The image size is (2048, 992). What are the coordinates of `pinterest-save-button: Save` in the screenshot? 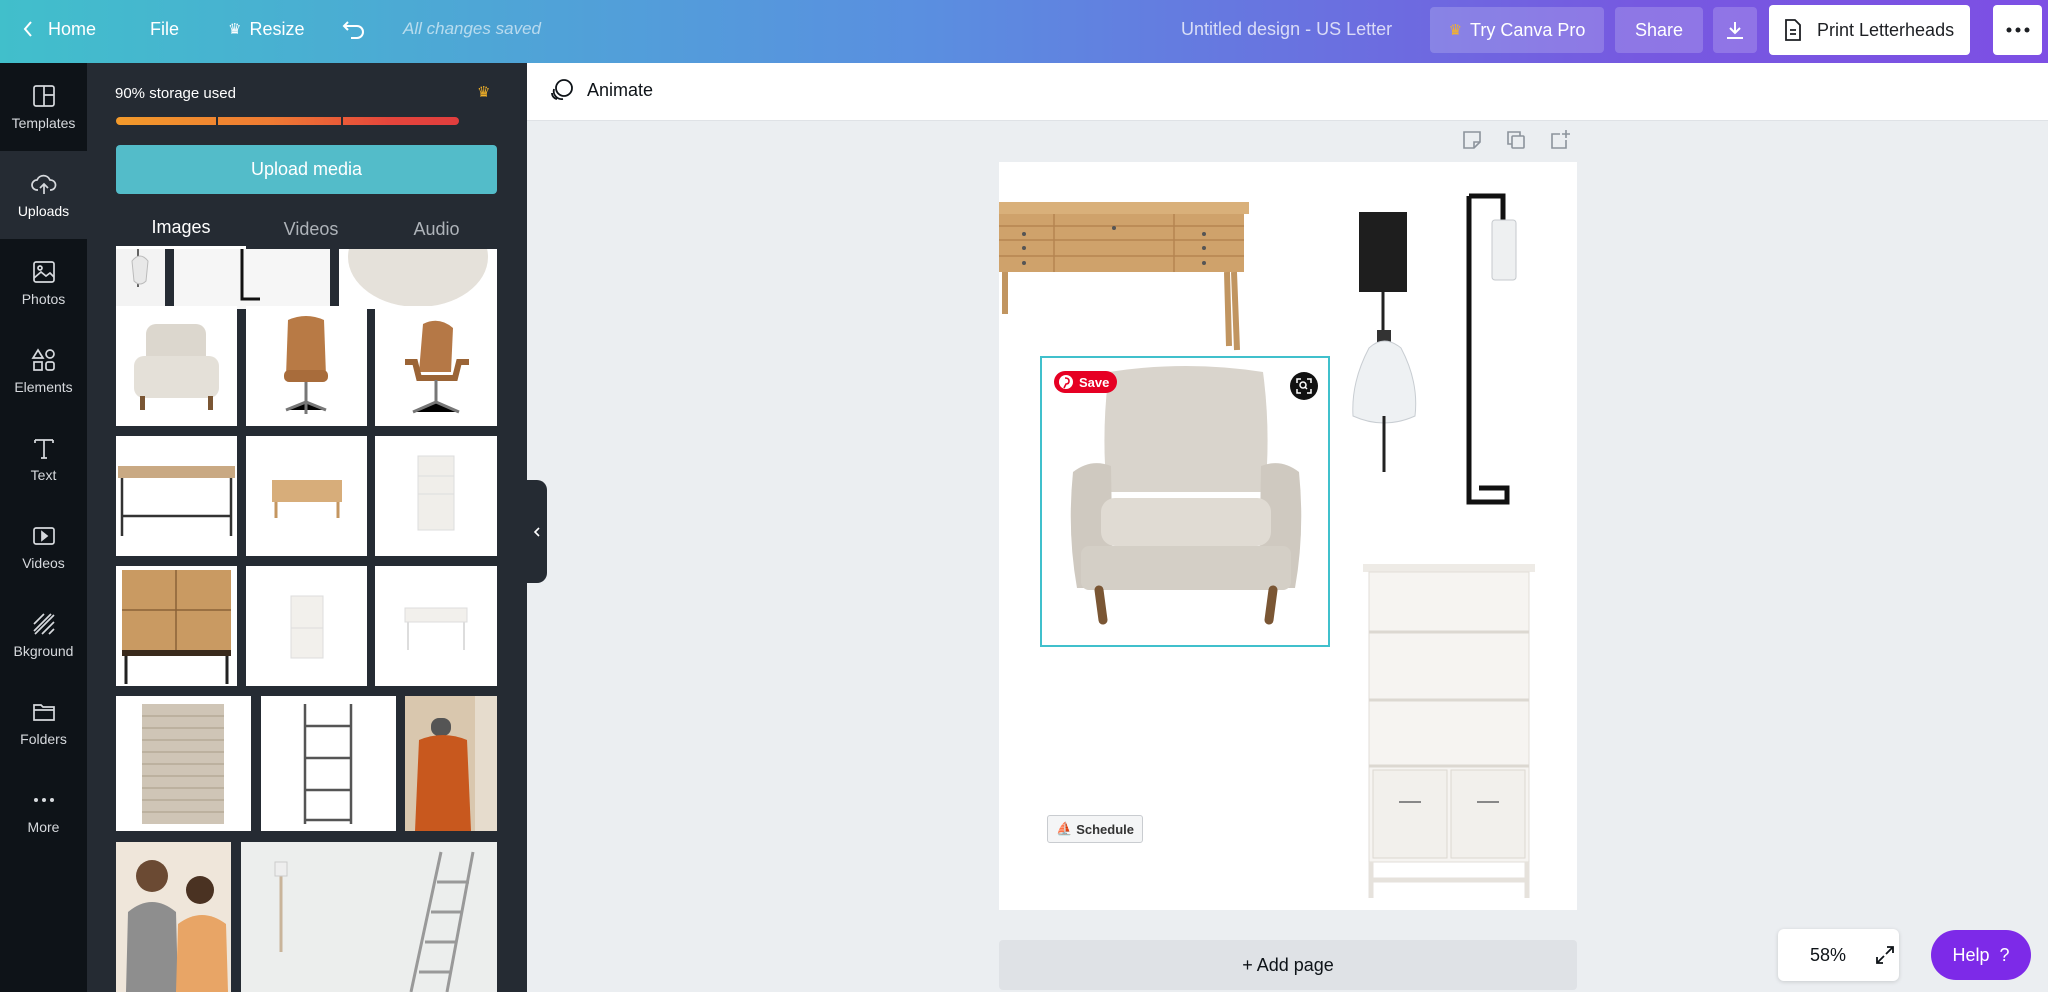 It's located at (1086, 382).